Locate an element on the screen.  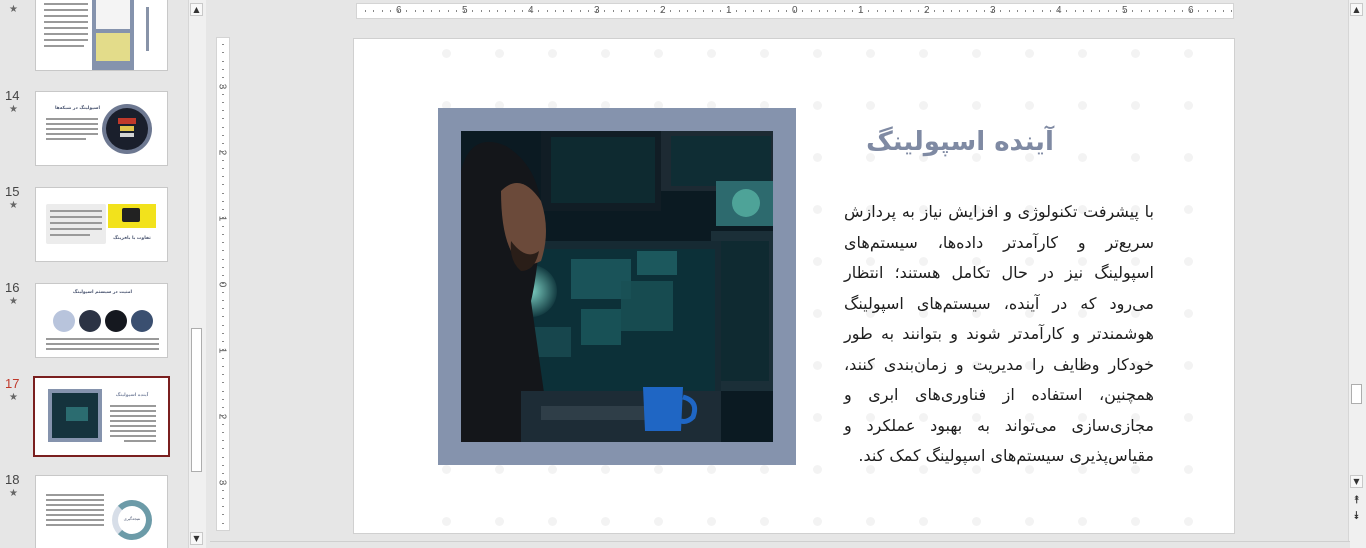
slide-thumbnail-16: امنیت در سیستم اسپولینگ is located at coordinates (101, 320).